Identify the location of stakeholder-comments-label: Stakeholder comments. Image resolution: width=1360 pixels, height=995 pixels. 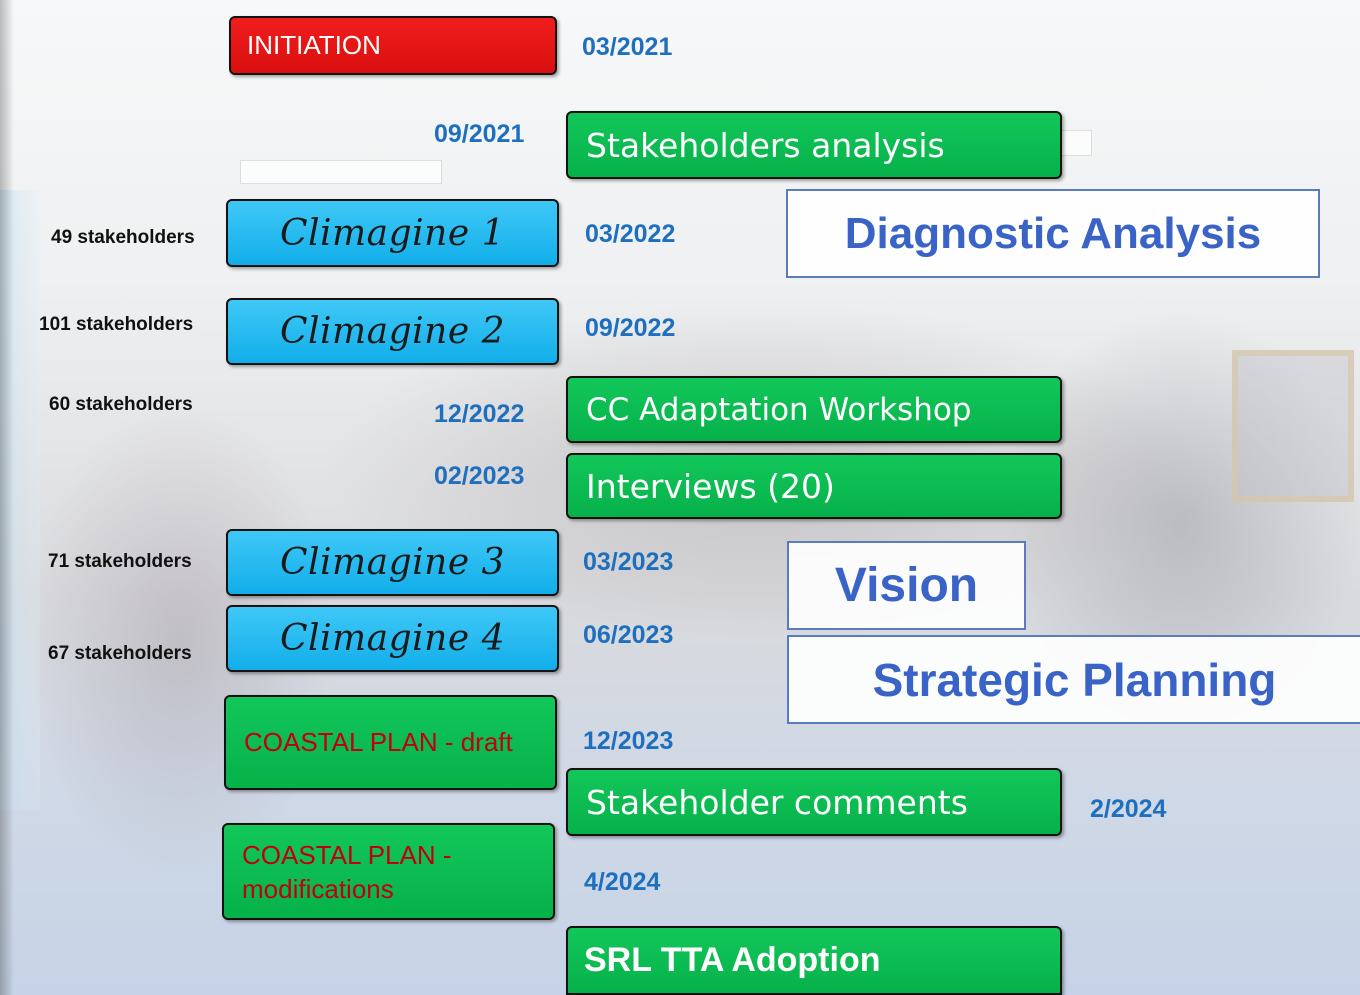
(777, 802).